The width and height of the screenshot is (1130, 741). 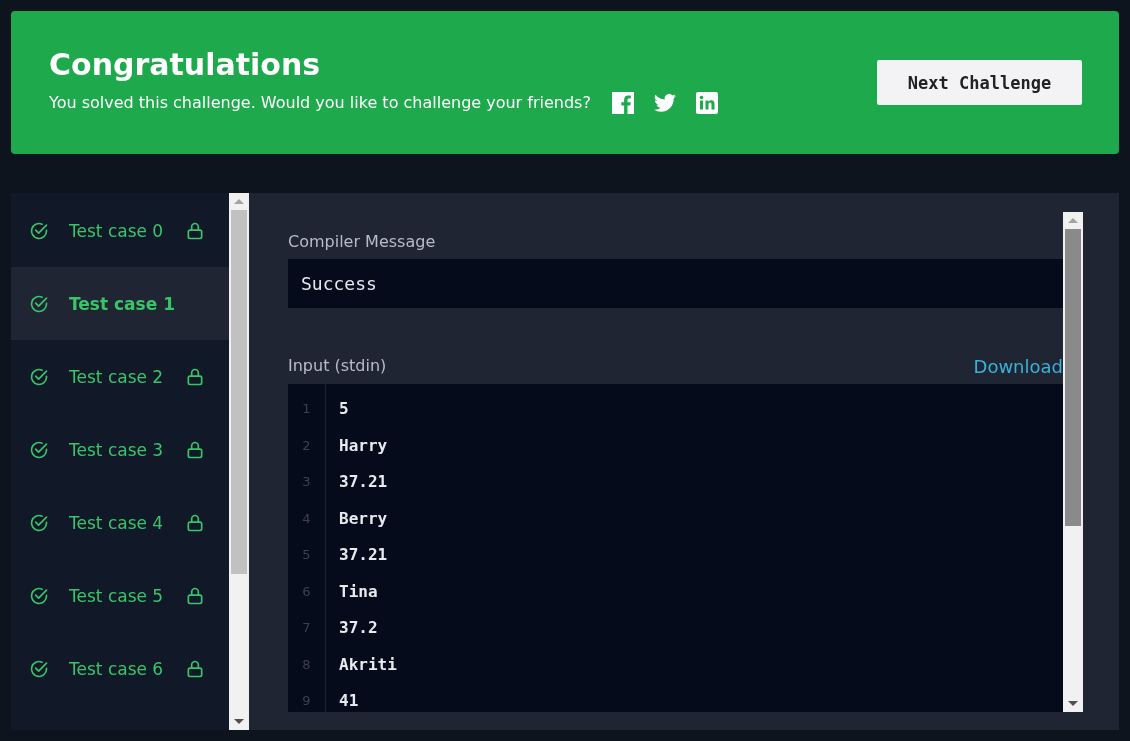 I want to click on test-case-tab: Test case 2, so click(x=120, y=376).